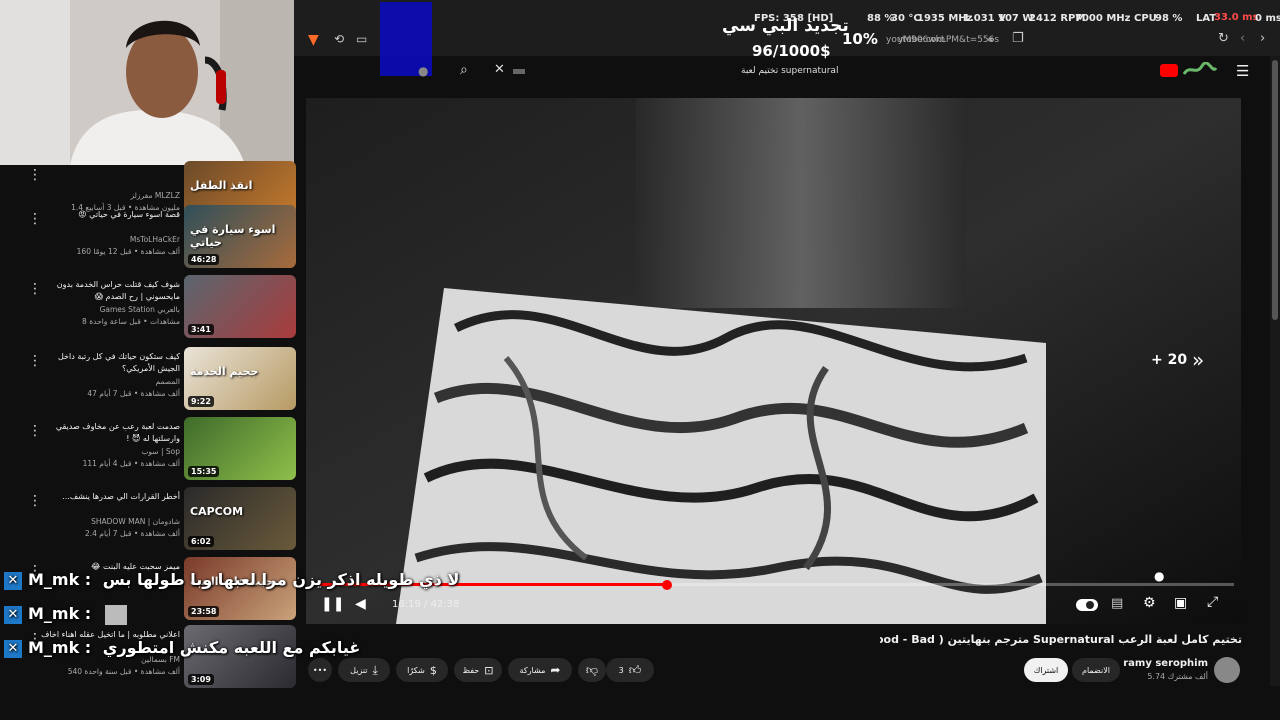 The image size is (1280, 720). What do you see at coordinates (1275, 190) in the screenshot?
I see `scrollbar-thumb` at bounding box center [1275, 190].